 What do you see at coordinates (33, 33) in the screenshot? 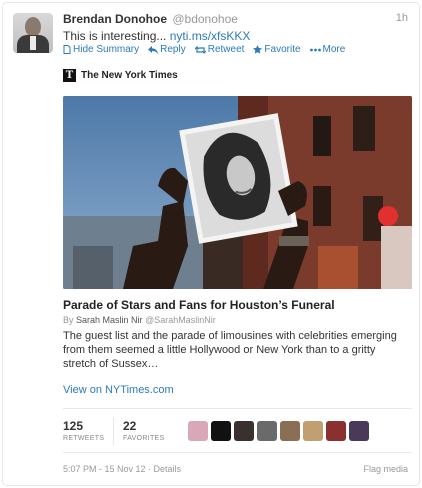
I see `user-avatar` at bounding box center [33, 33].